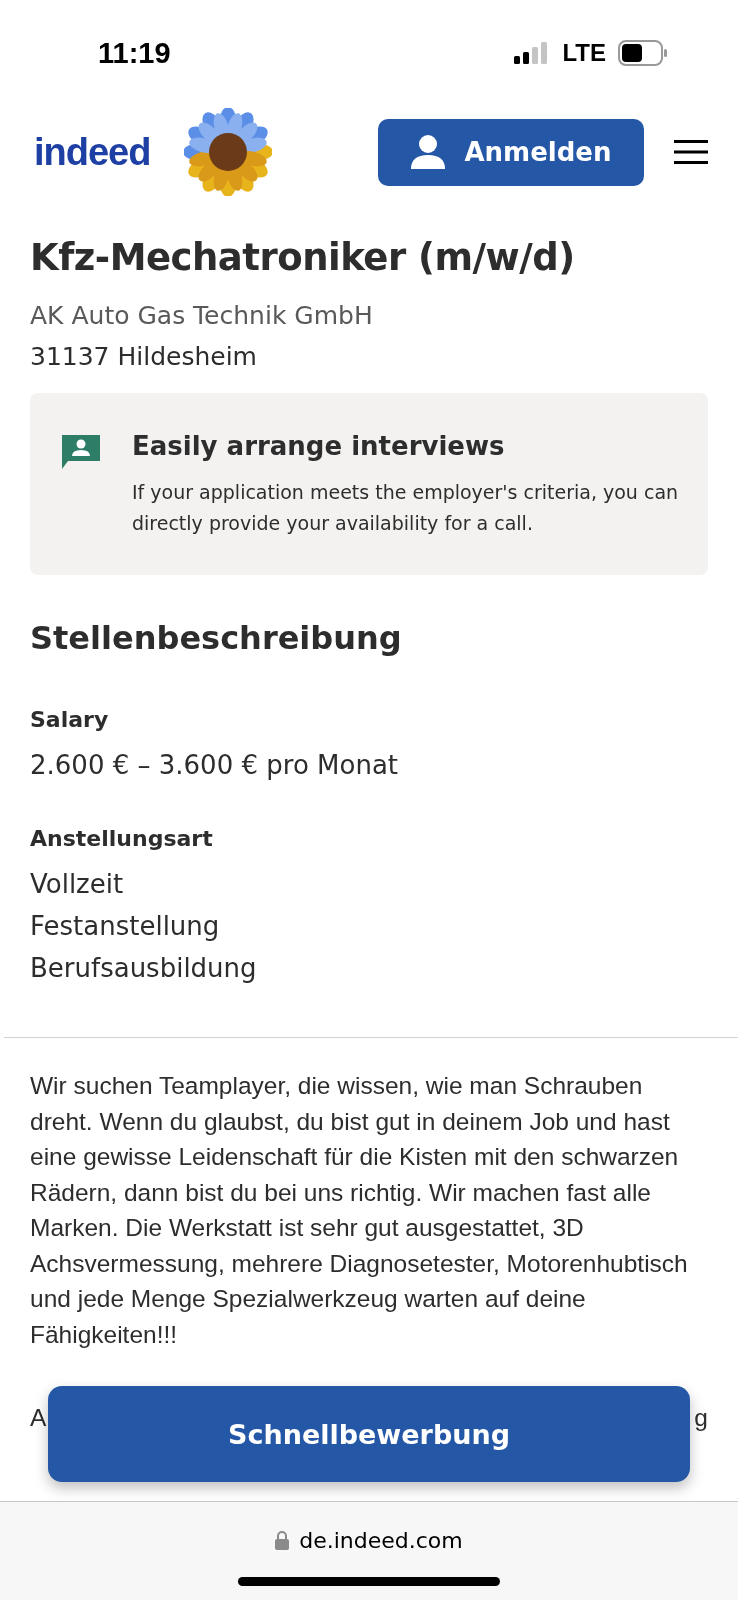 The image size is (738, 1600). Describe the element at coordinates (228, 152) in the screenshot. I see `sunflower-icon` at that location.